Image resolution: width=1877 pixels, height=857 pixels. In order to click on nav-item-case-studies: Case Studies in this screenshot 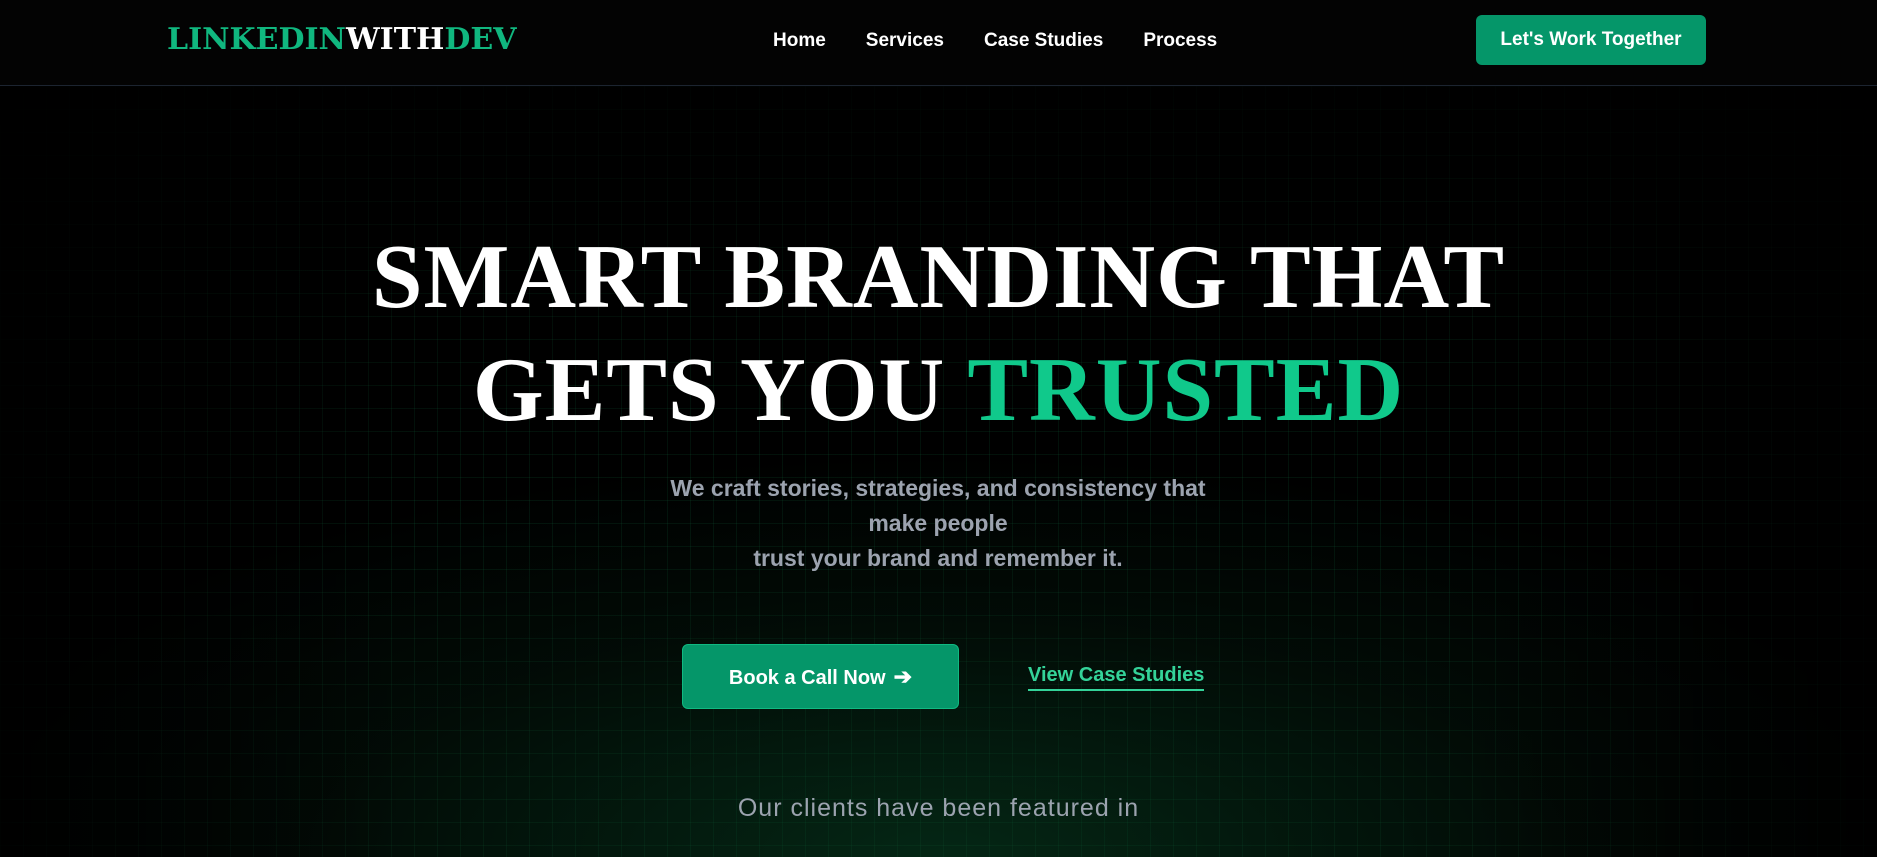, I will do `click(1043, 41)`.